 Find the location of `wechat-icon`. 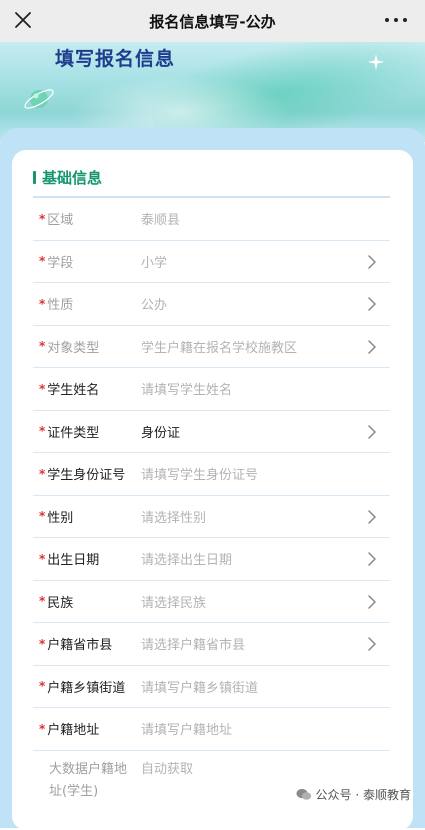

wechat-icon is located at coordinates (303, 794).